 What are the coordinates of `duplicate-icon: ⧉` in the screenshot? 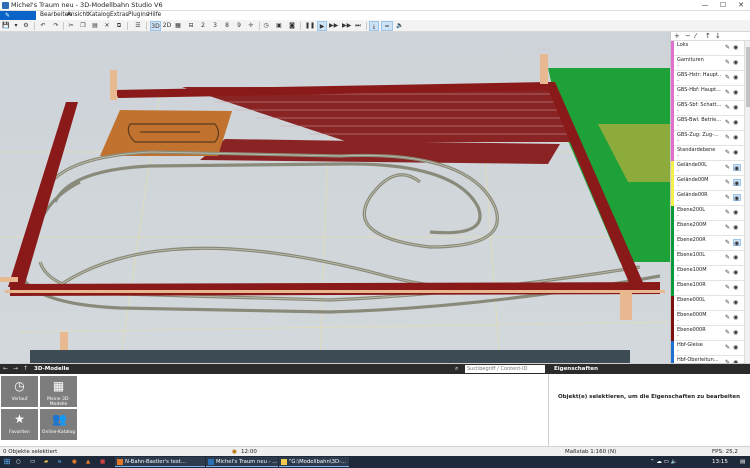 It's located at (119, 26).